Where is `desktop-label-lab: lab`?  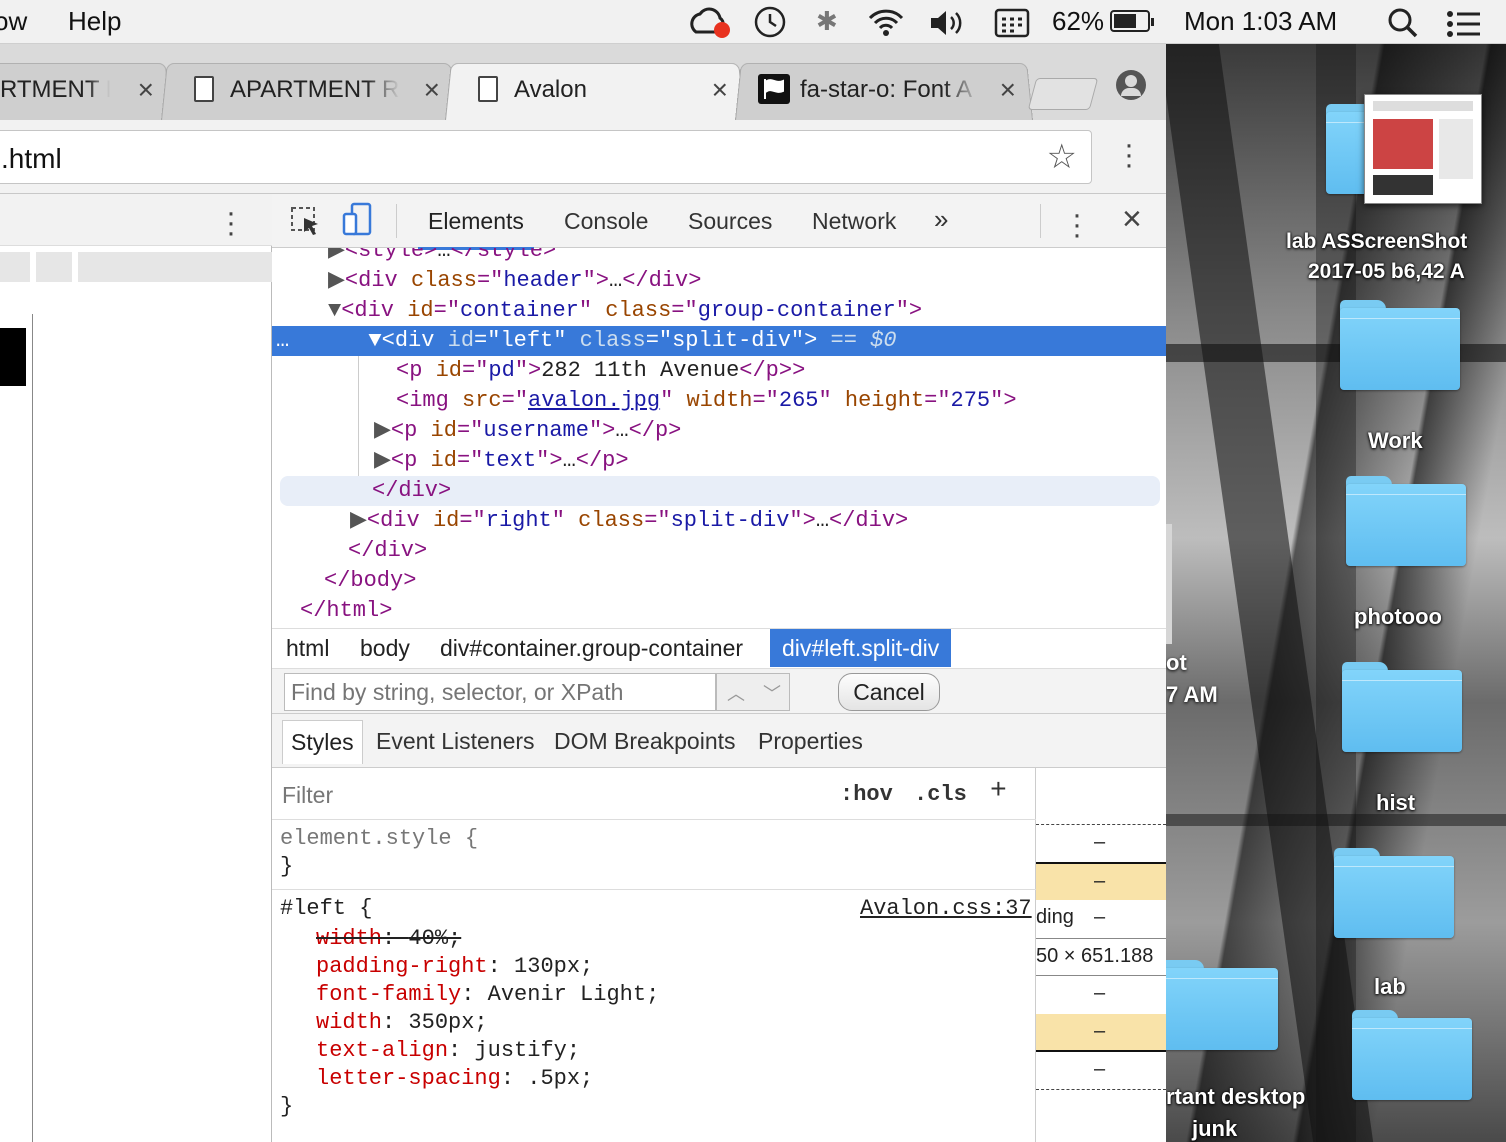
desktop-label-lab: lab is located at coordinates (1390, 987).